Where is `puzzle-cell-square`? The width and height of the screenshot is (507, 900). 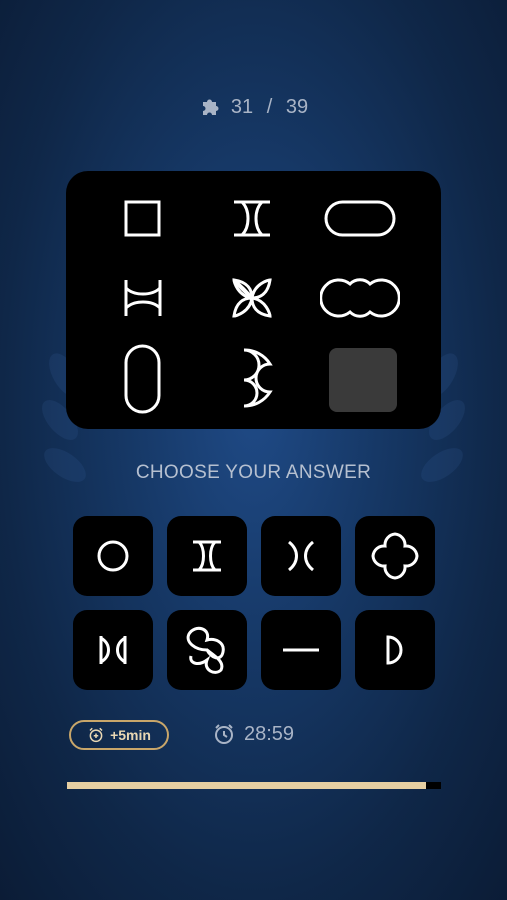 puzzle-cell-square is located at coordinates (142, 218).